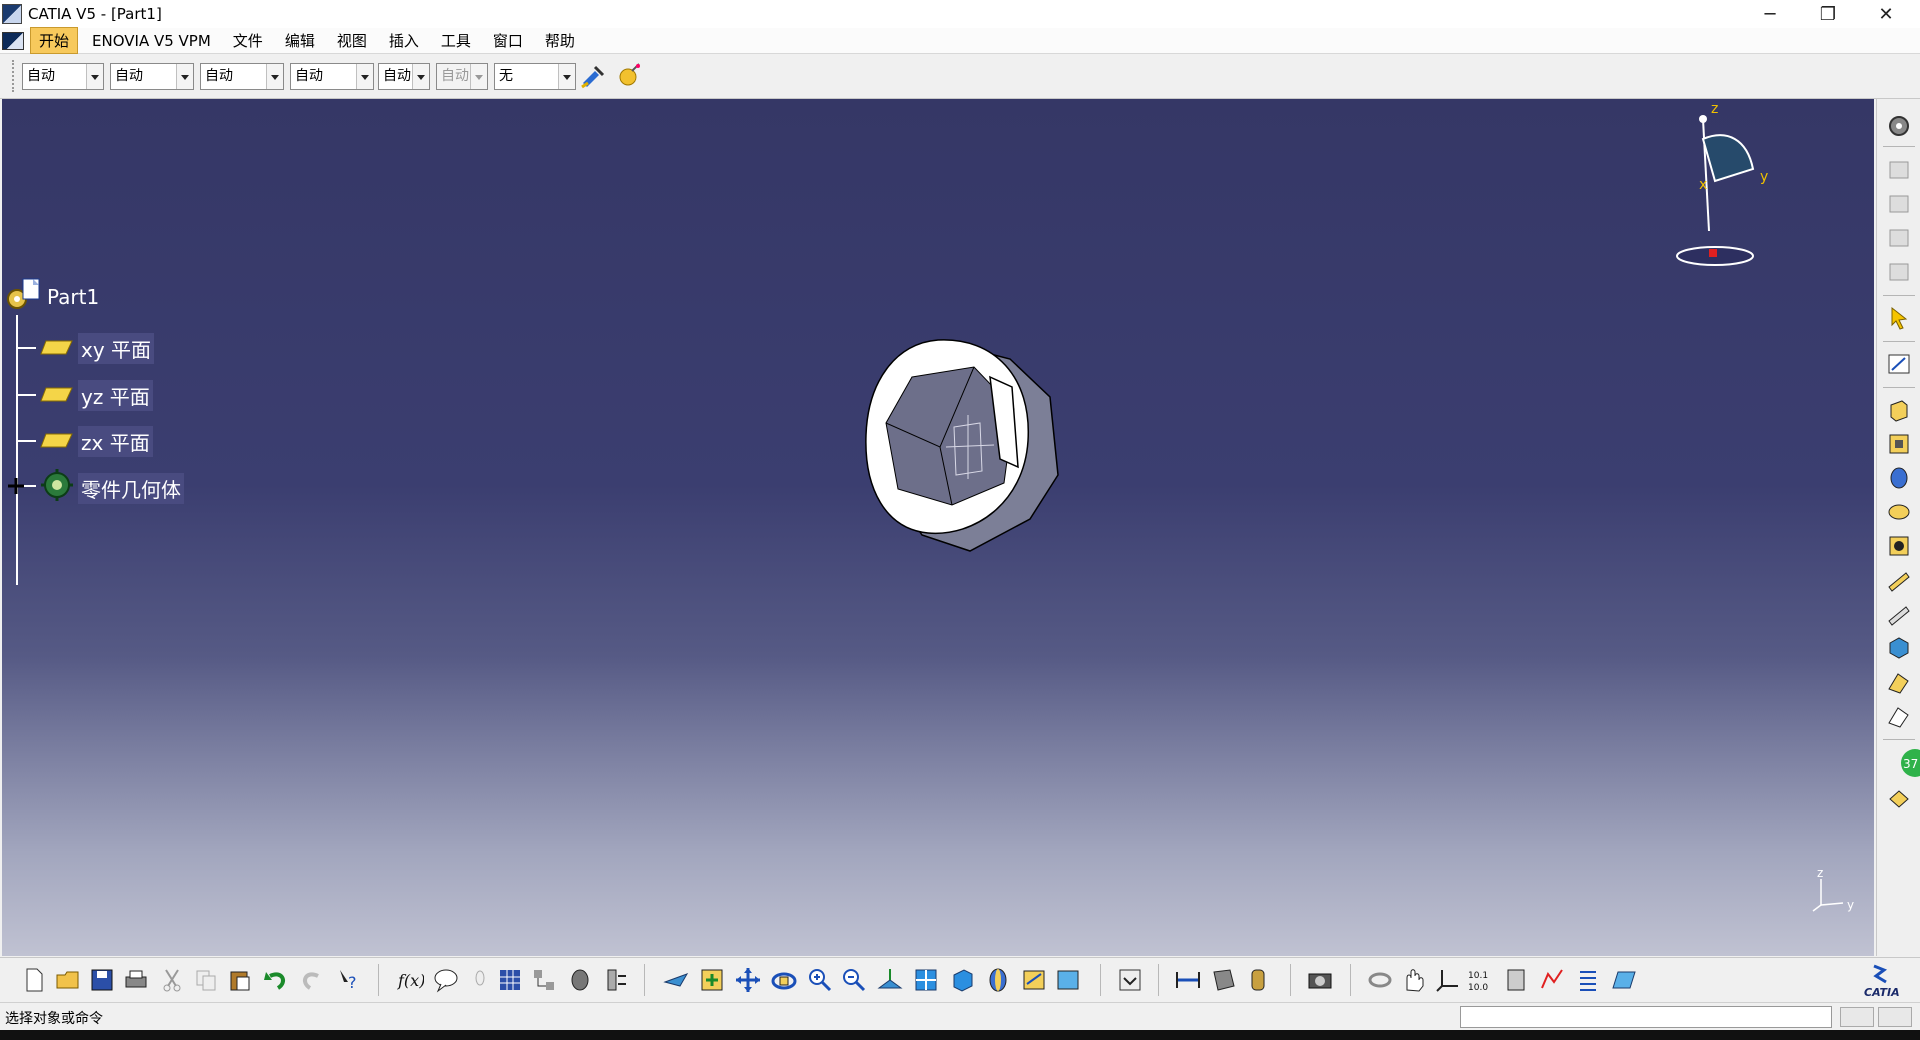  What do you see at coordinates (350, 980) in the screenshot?
I see `whats-this-icon: ?` at bounding box center [350, 980].